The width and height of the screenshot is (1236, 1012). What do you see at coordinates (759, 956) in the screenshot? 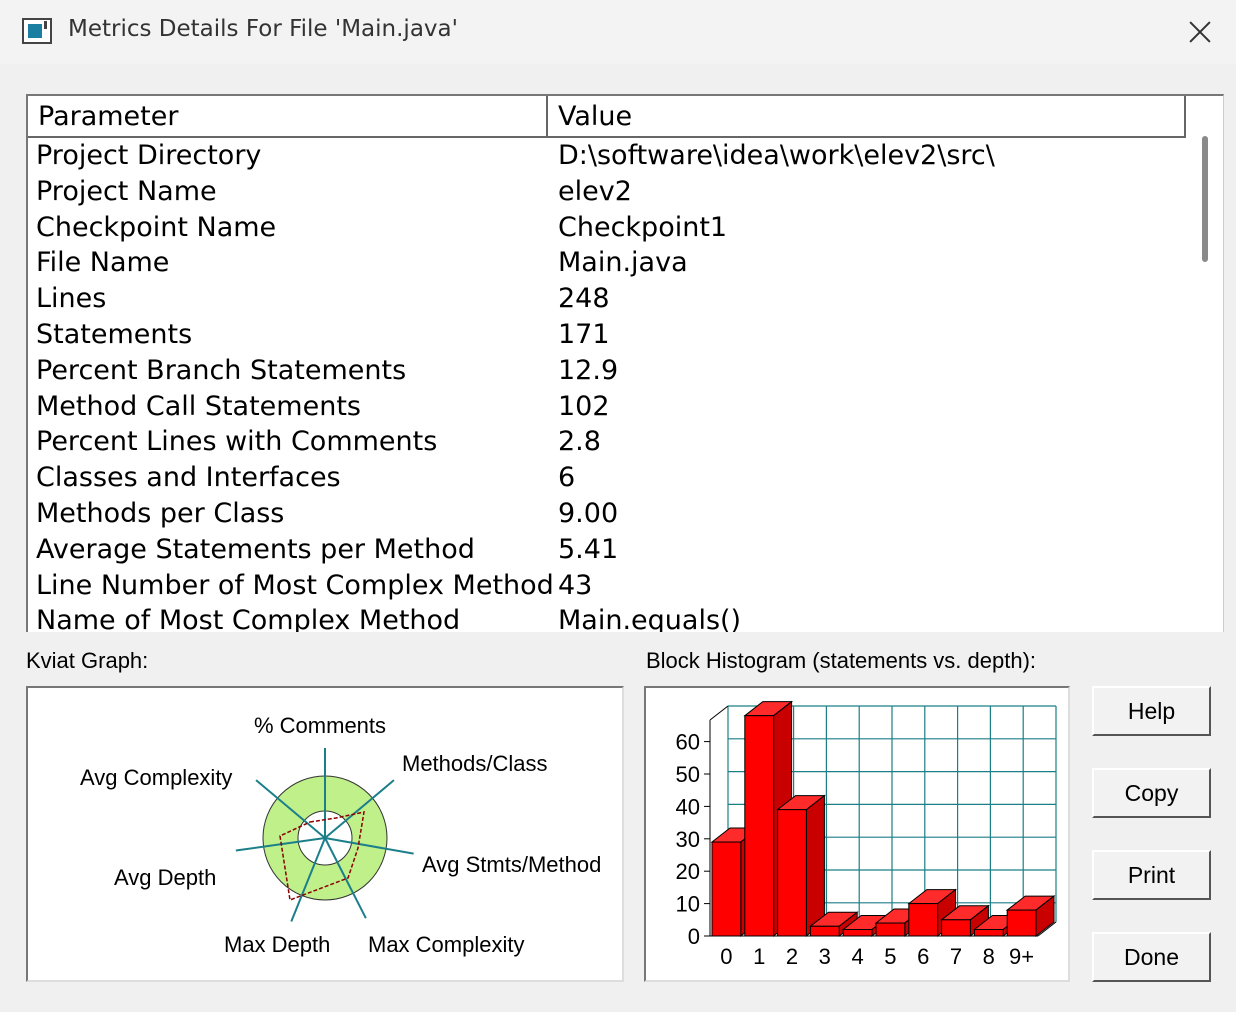
I see `x-tick-label: 1` at bounding box center [759, 956].